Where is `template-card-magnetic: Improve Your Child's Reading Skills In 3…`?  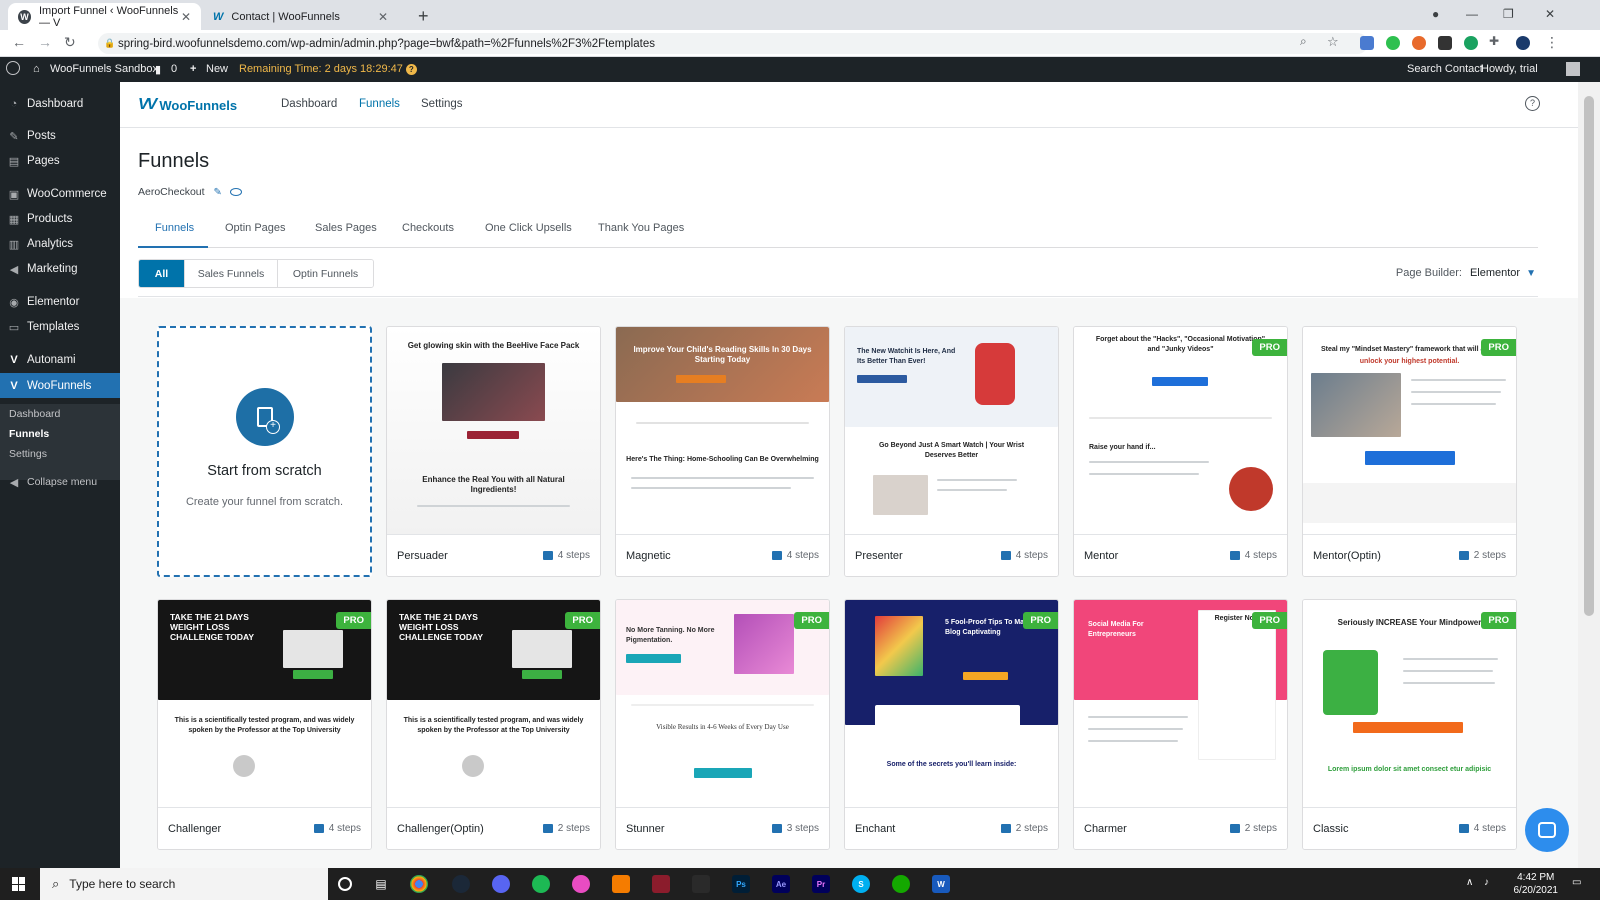 template-card-magnetic: Improve Your Child's Reading Skills In 3… is located at coordinates (722, 451).